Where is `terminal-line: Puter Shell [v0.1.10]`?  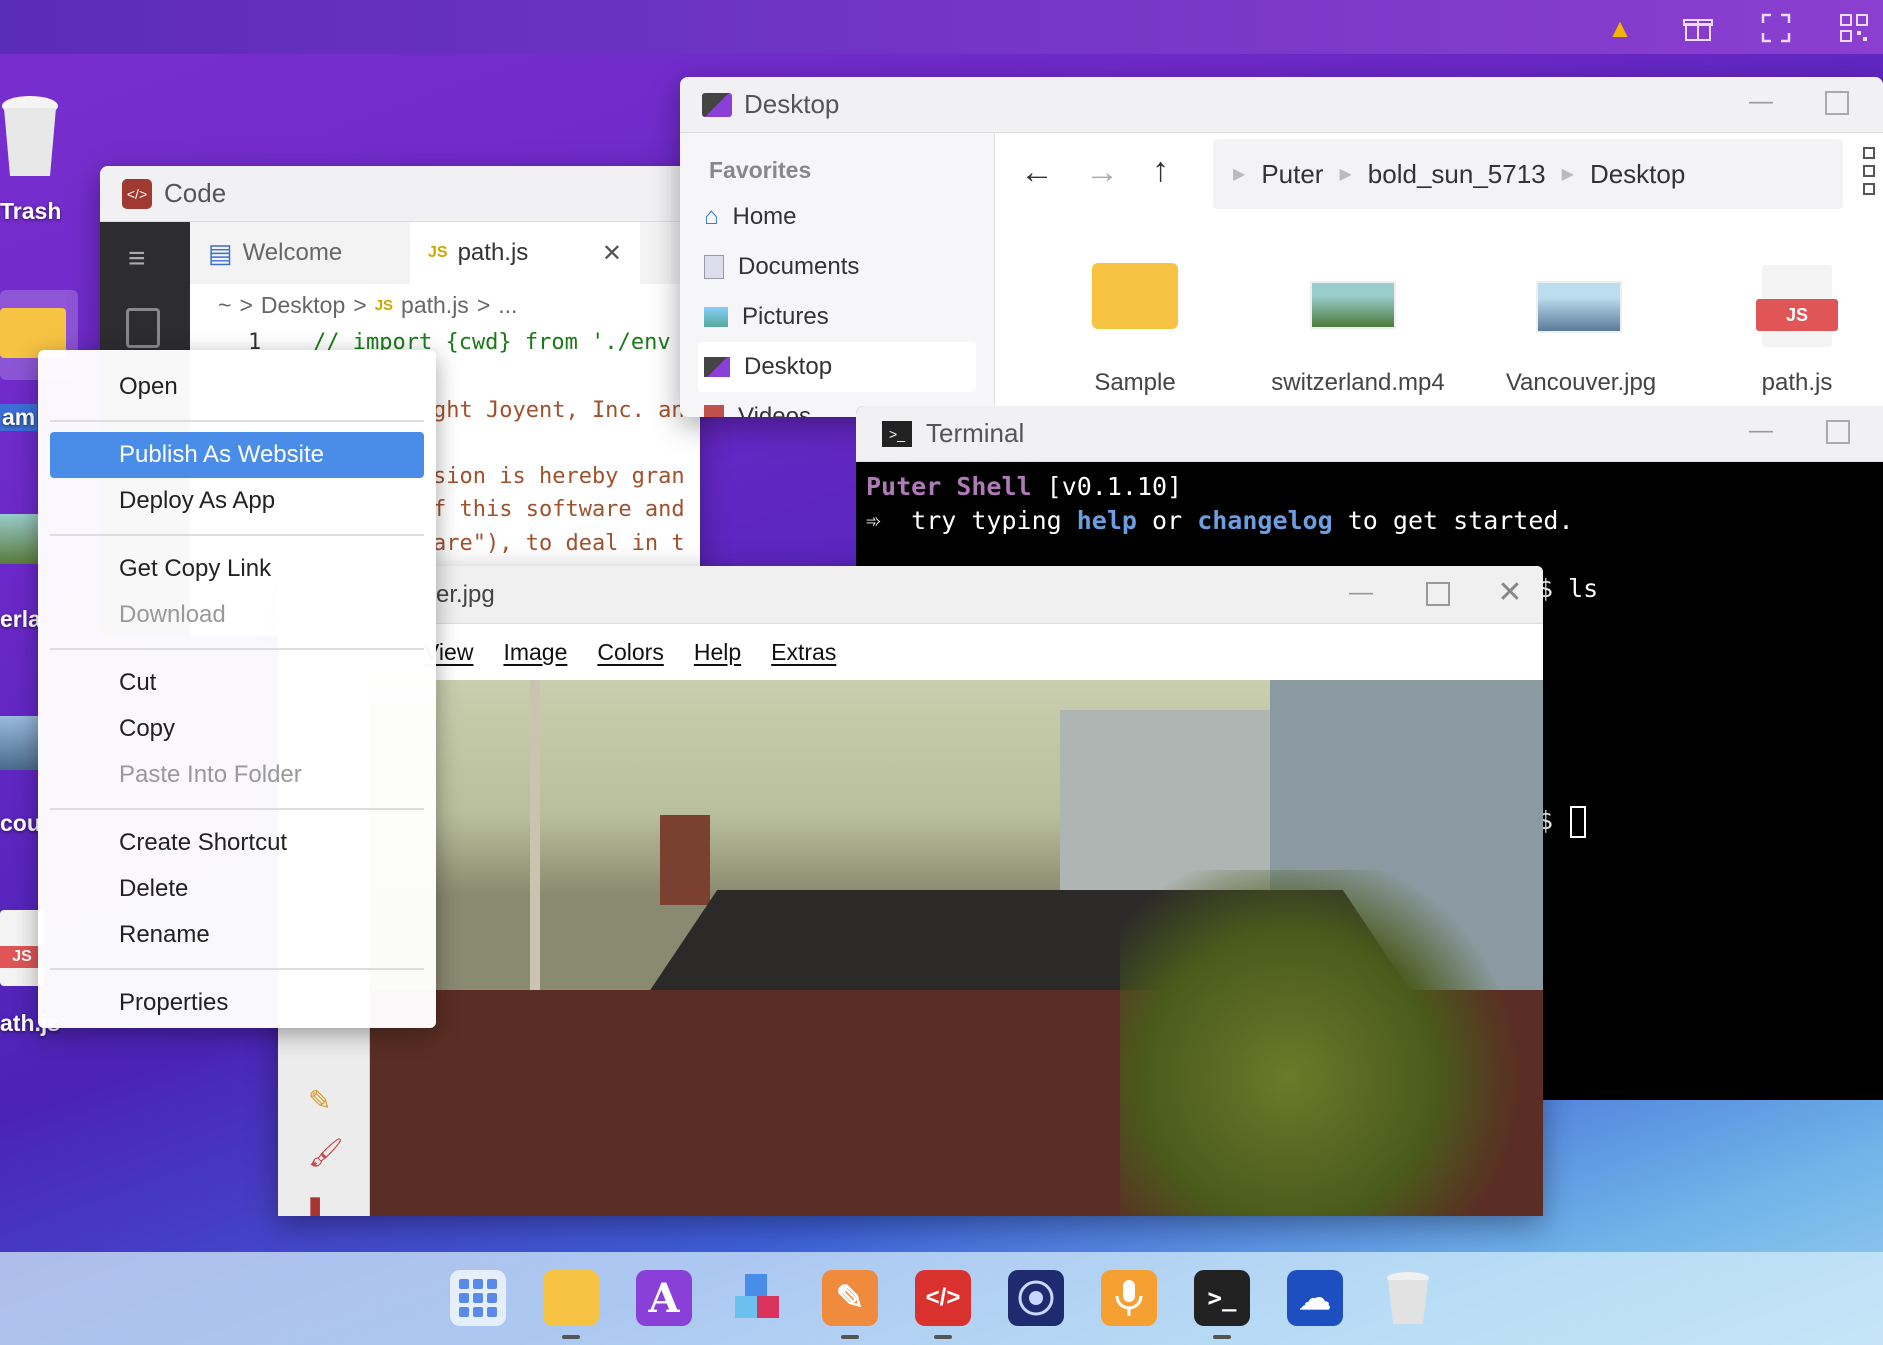 terminal-line: Puter Shell [v0.1.10] is located at coordinates (1024, 486).